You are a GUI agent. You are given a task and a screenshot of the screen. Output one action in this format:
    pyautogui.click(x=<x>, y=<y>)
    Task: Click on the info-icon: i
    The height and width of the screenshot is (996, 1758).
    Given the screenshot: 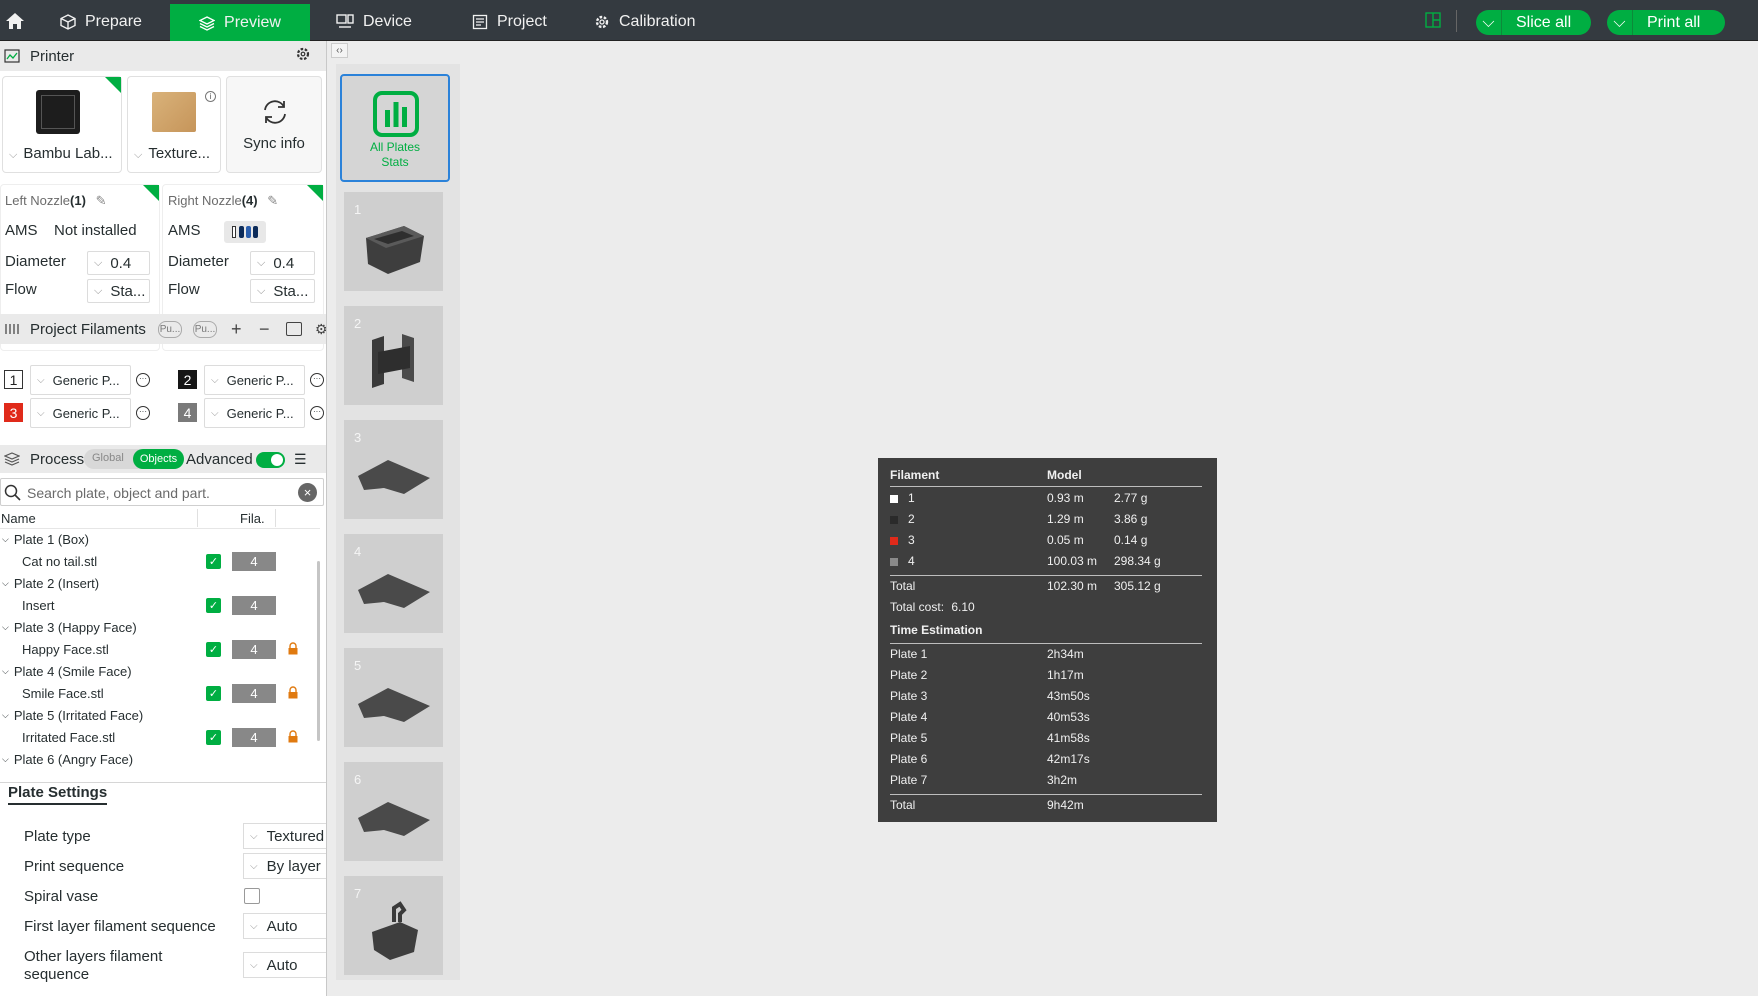 What is the action you would take?
    pyautogui.click(x=210, y=96)
    